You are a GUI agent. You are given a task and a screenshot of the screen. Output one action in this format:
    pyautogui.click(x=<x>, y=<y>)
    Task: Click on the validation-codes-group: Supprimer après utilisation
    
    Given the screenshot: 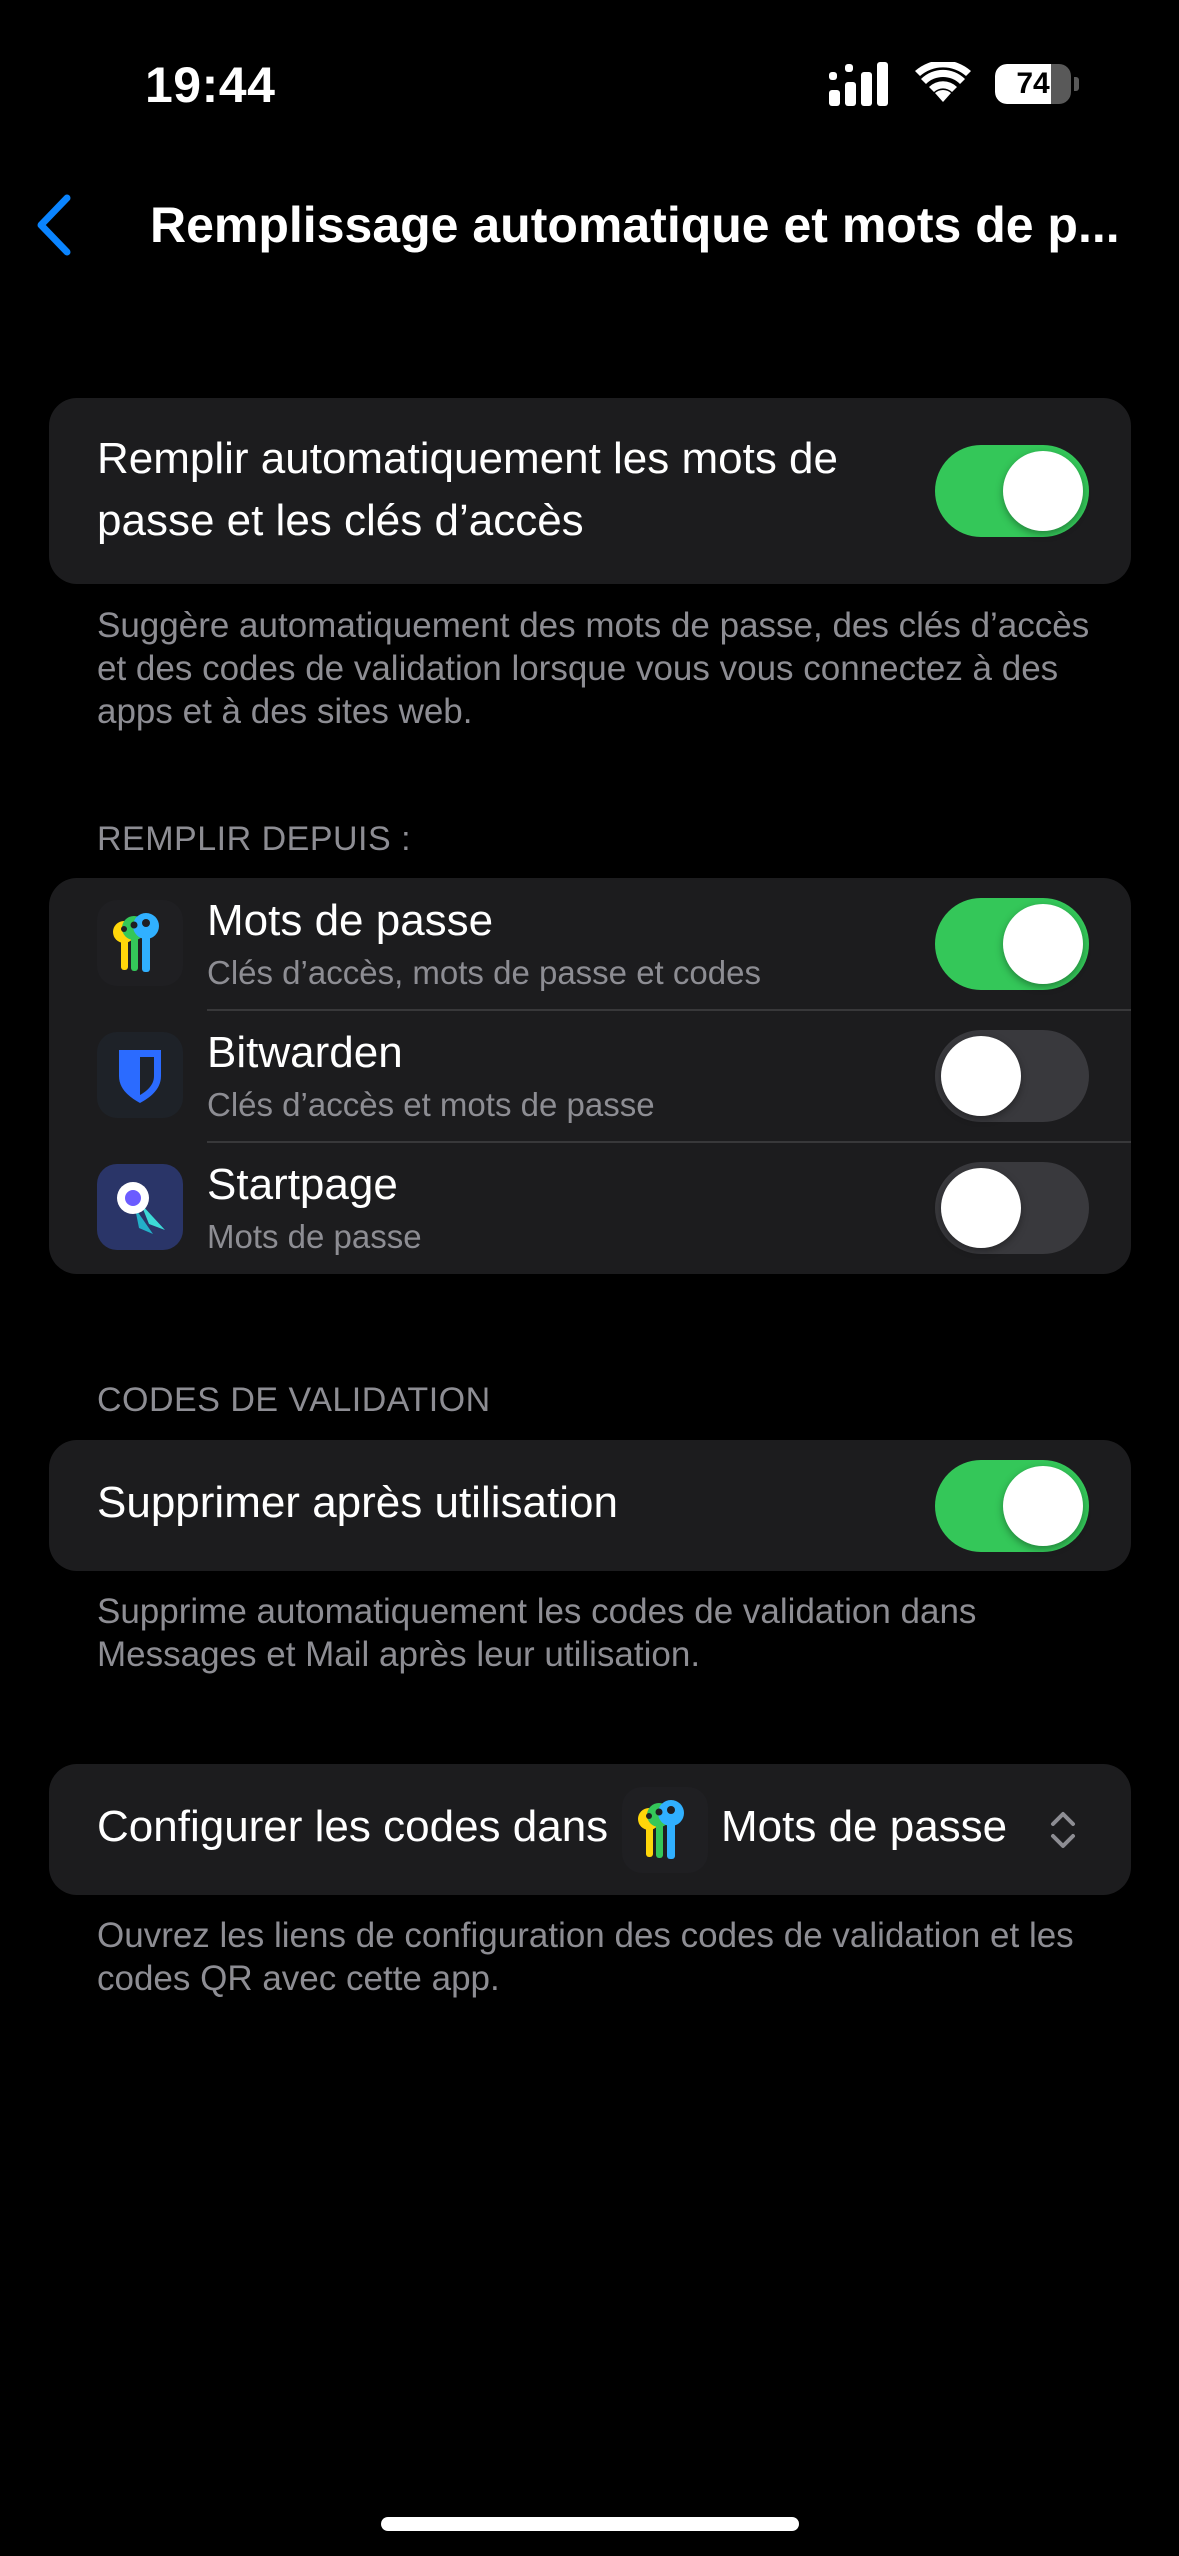 What is the action you would take?
    pyautogui.click(x=590, y=1505)
    